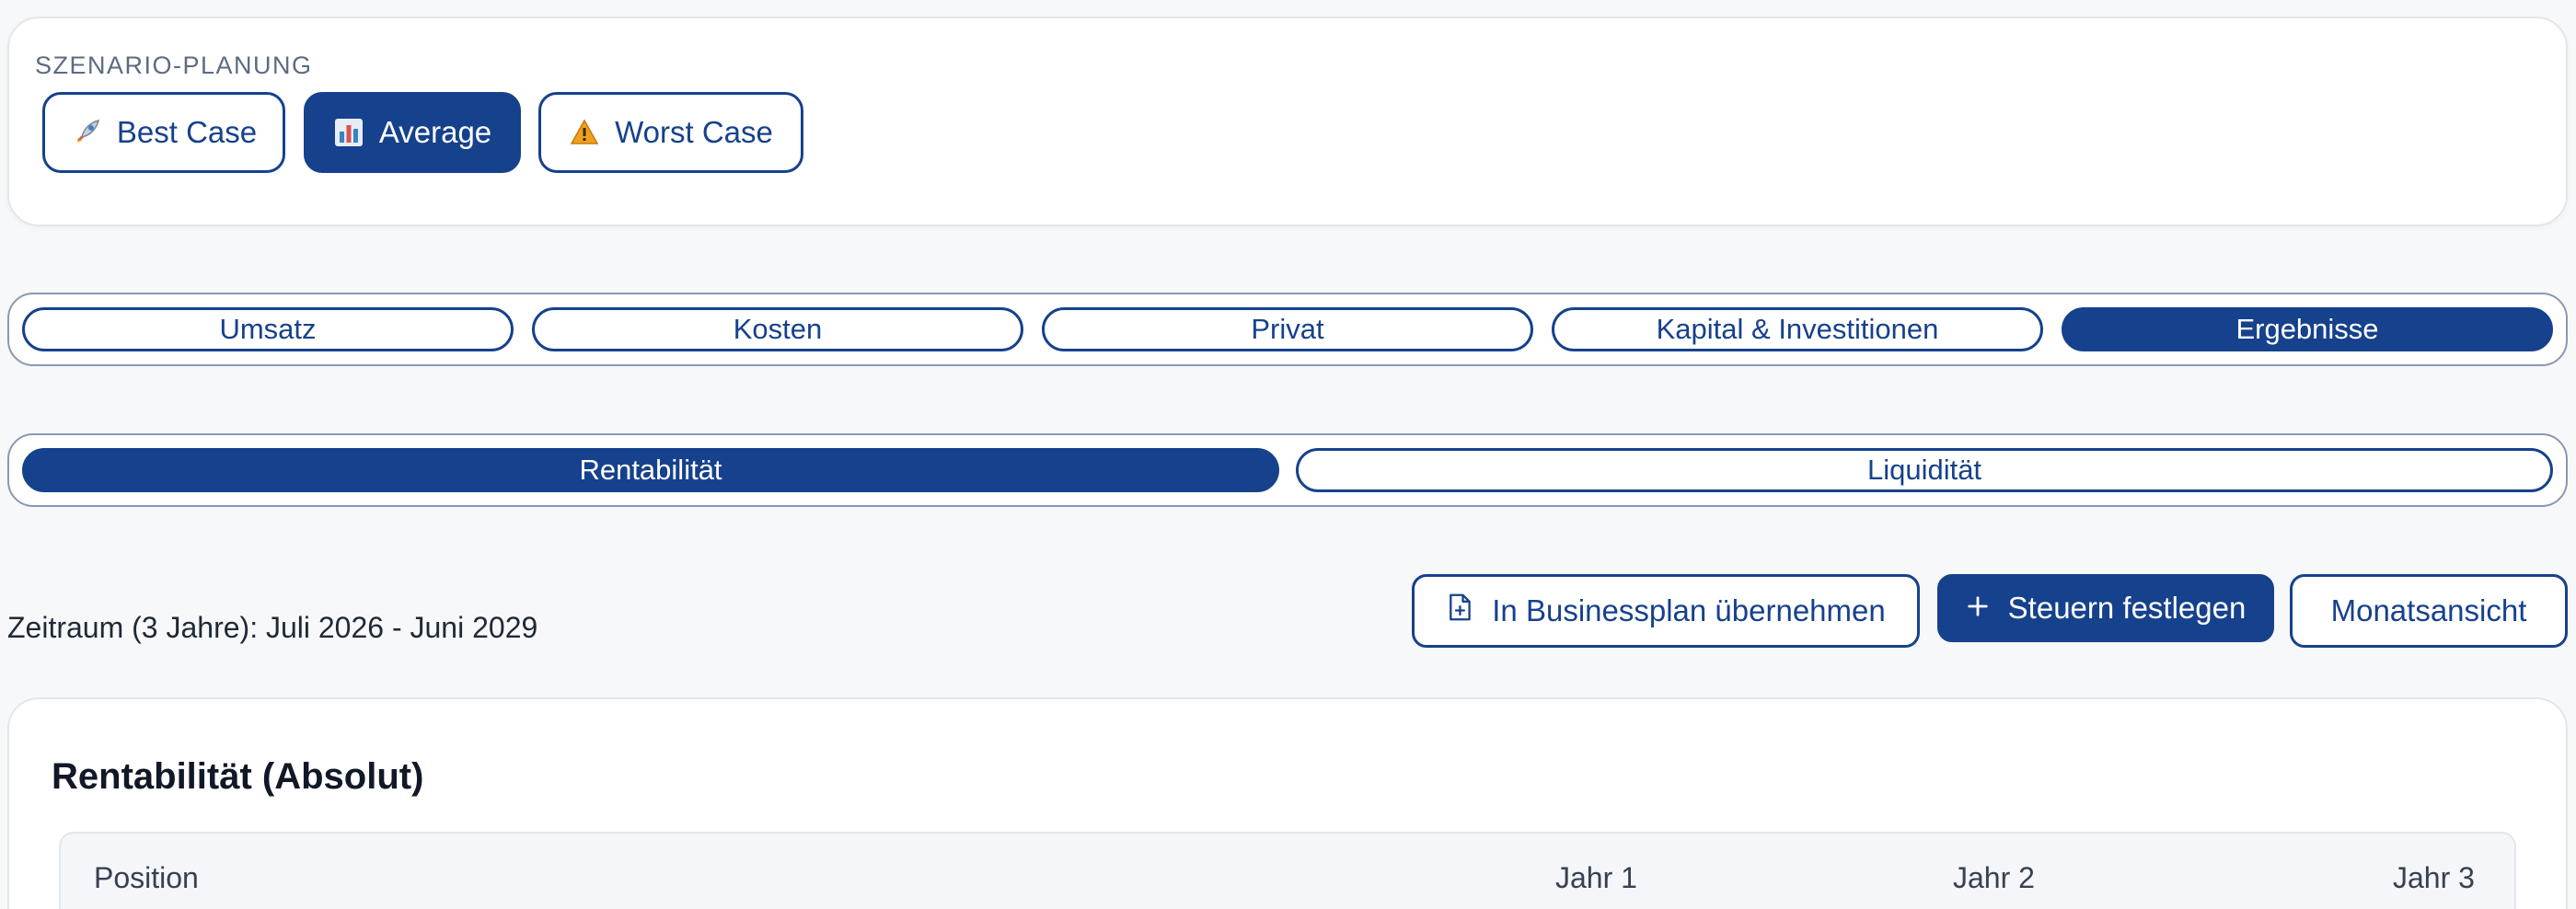  I want to click on scenario-heading: SZENARIO-PLANUNG, so click(174, 65).